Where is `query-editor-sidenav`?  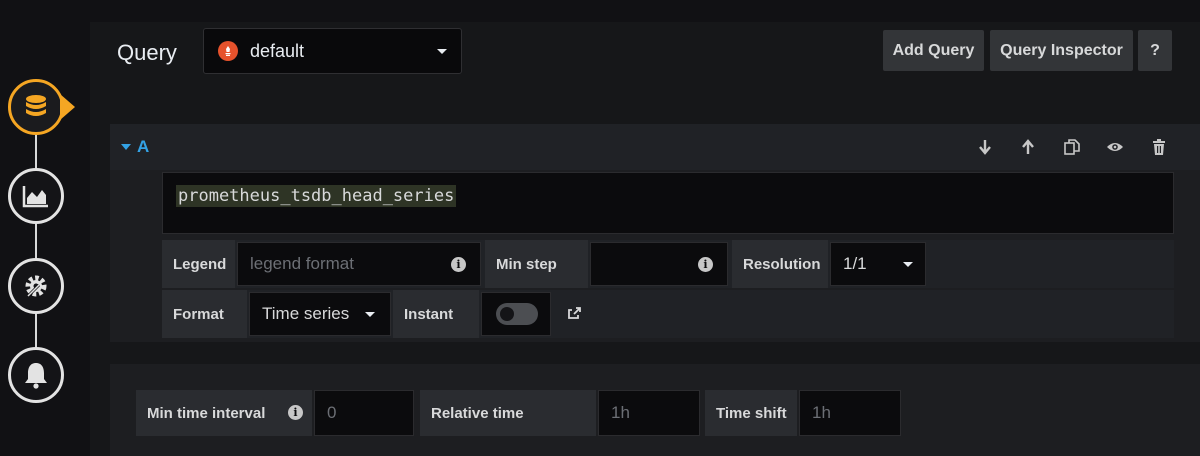 query-editor-sidenav is located at coordinates (45, 228).